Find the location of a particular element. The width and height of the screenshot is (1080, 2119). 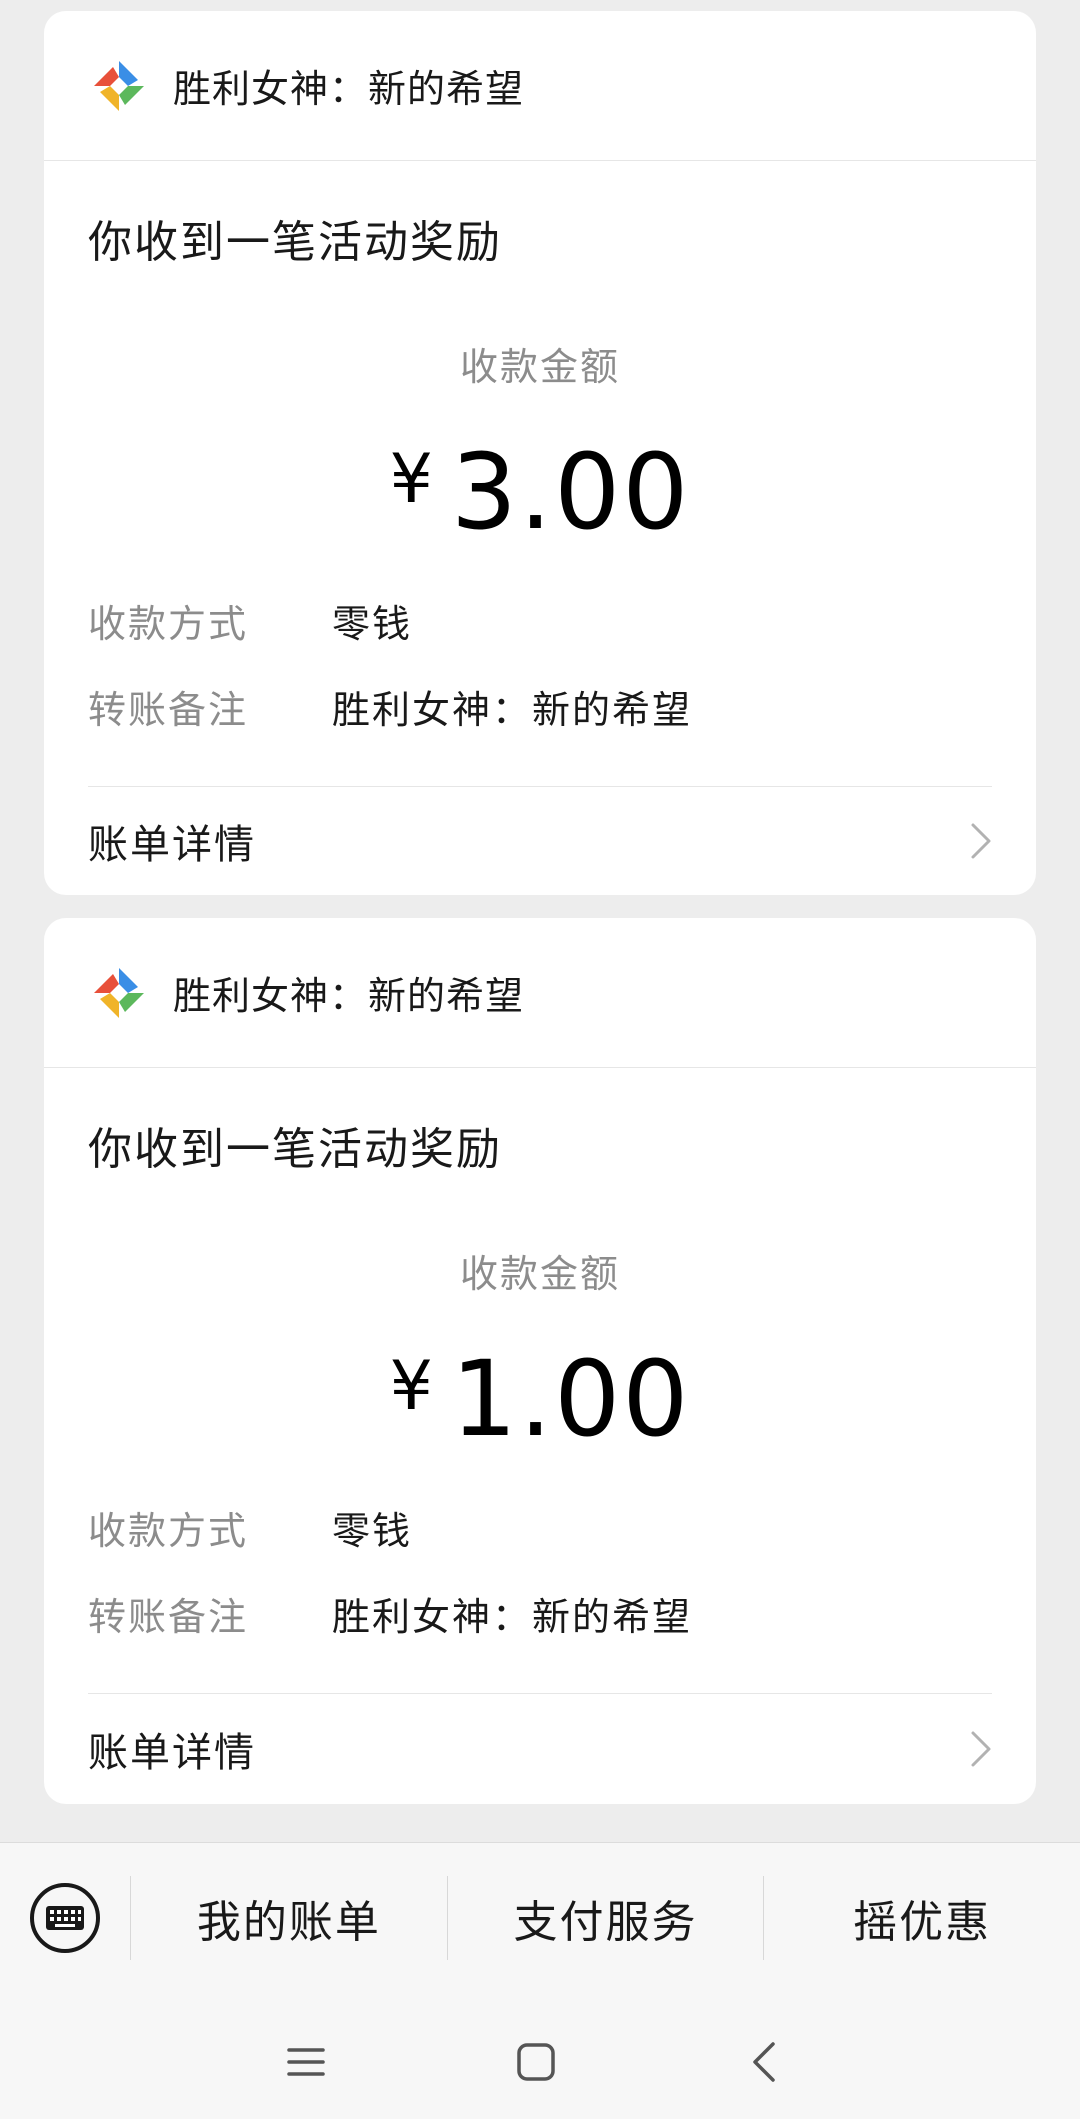

service-menu: 我的账单 支付服务 摇优惠 is located at coordinates (540, 1918).